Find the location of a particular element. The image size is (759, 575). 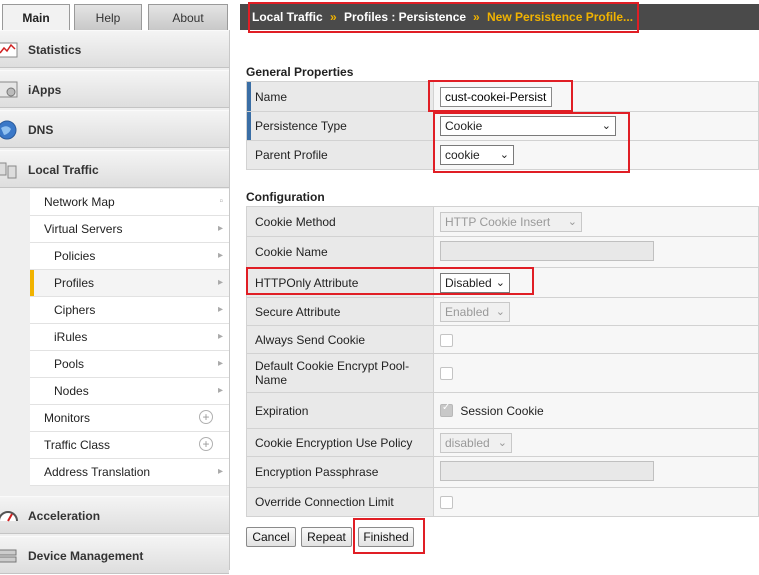

session-cookie-checkbox is located at coordinates (446, 410).